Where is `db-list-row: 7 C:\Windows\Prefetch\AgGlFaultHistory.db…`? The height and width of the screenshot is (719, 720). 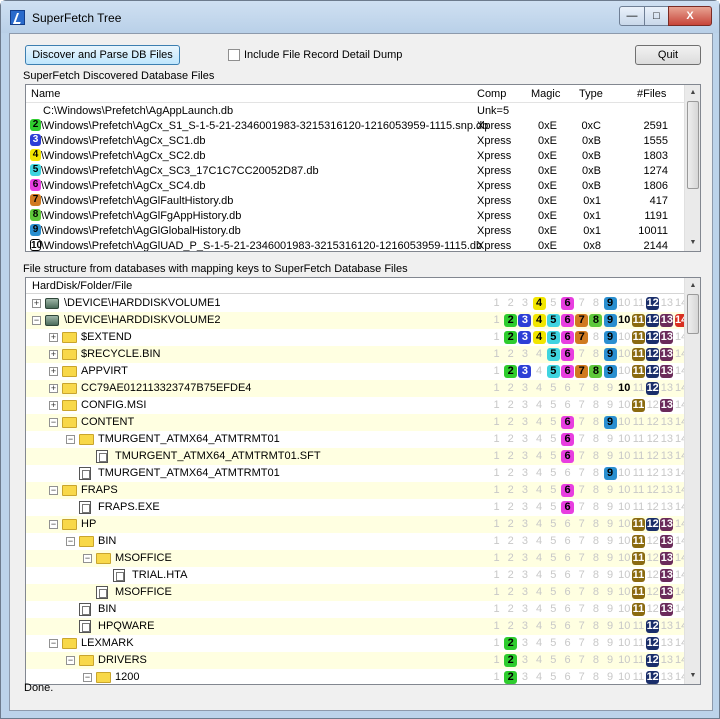
db-list-row: 7 C:\Windows\Prefetch\AgGlFaultHistory.db… is located at coordinates (356, 201).